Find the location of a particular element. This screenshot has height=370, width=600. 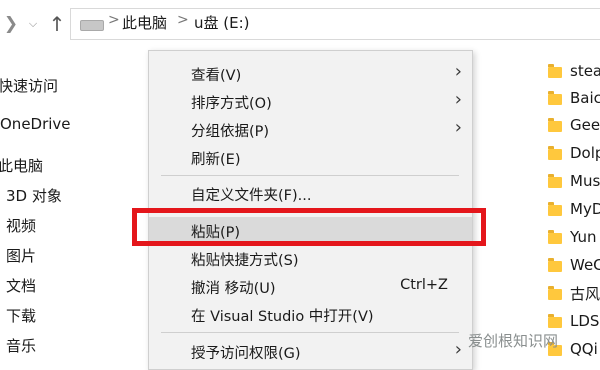

menu-item-open-in-visual-studio: 在 Visual Studio 中打开(V) is located at coordinates (310, 314).